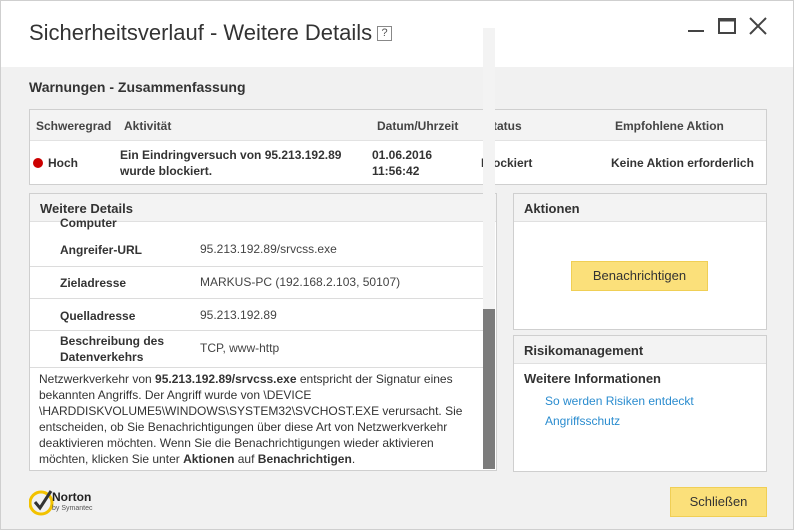  What do you see at coordinates (93, 283) in the screenshot?
I see `detail-label: Zieladresse` at bounding box center [93, 283].